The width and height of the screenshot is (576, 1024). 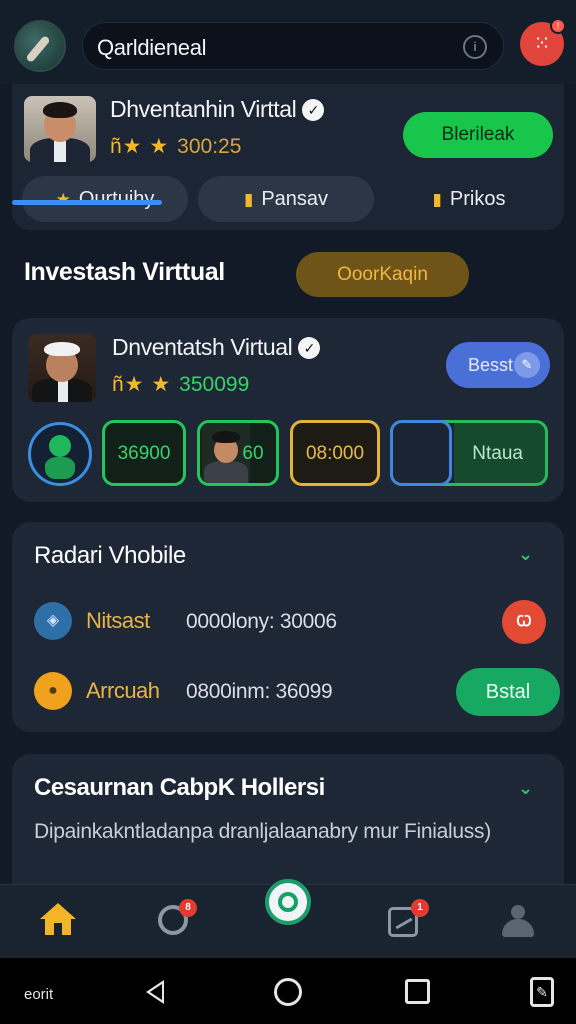 What do you see at coordinates (144, 453) in the screenshot?
I see `stat-box-1: 36900` at bounding box center [144, 453].